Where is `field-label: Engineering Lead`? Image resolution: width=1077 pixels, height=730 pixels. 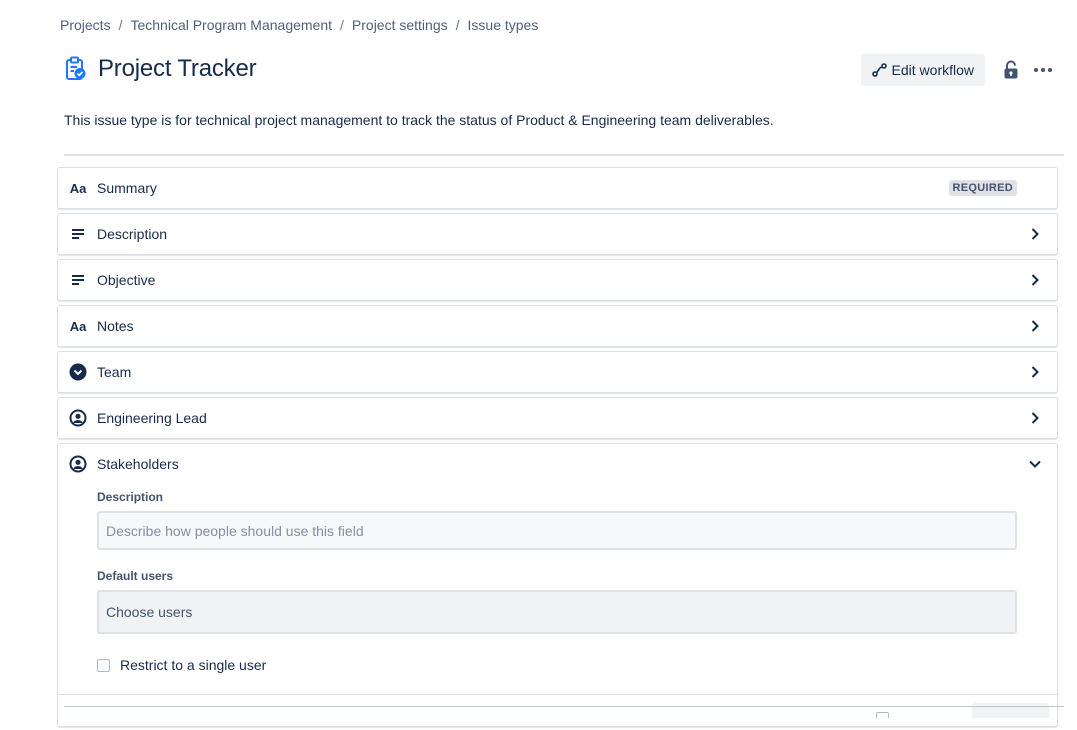 field-label: Engineering Lead is located at coordinates (152, 418).